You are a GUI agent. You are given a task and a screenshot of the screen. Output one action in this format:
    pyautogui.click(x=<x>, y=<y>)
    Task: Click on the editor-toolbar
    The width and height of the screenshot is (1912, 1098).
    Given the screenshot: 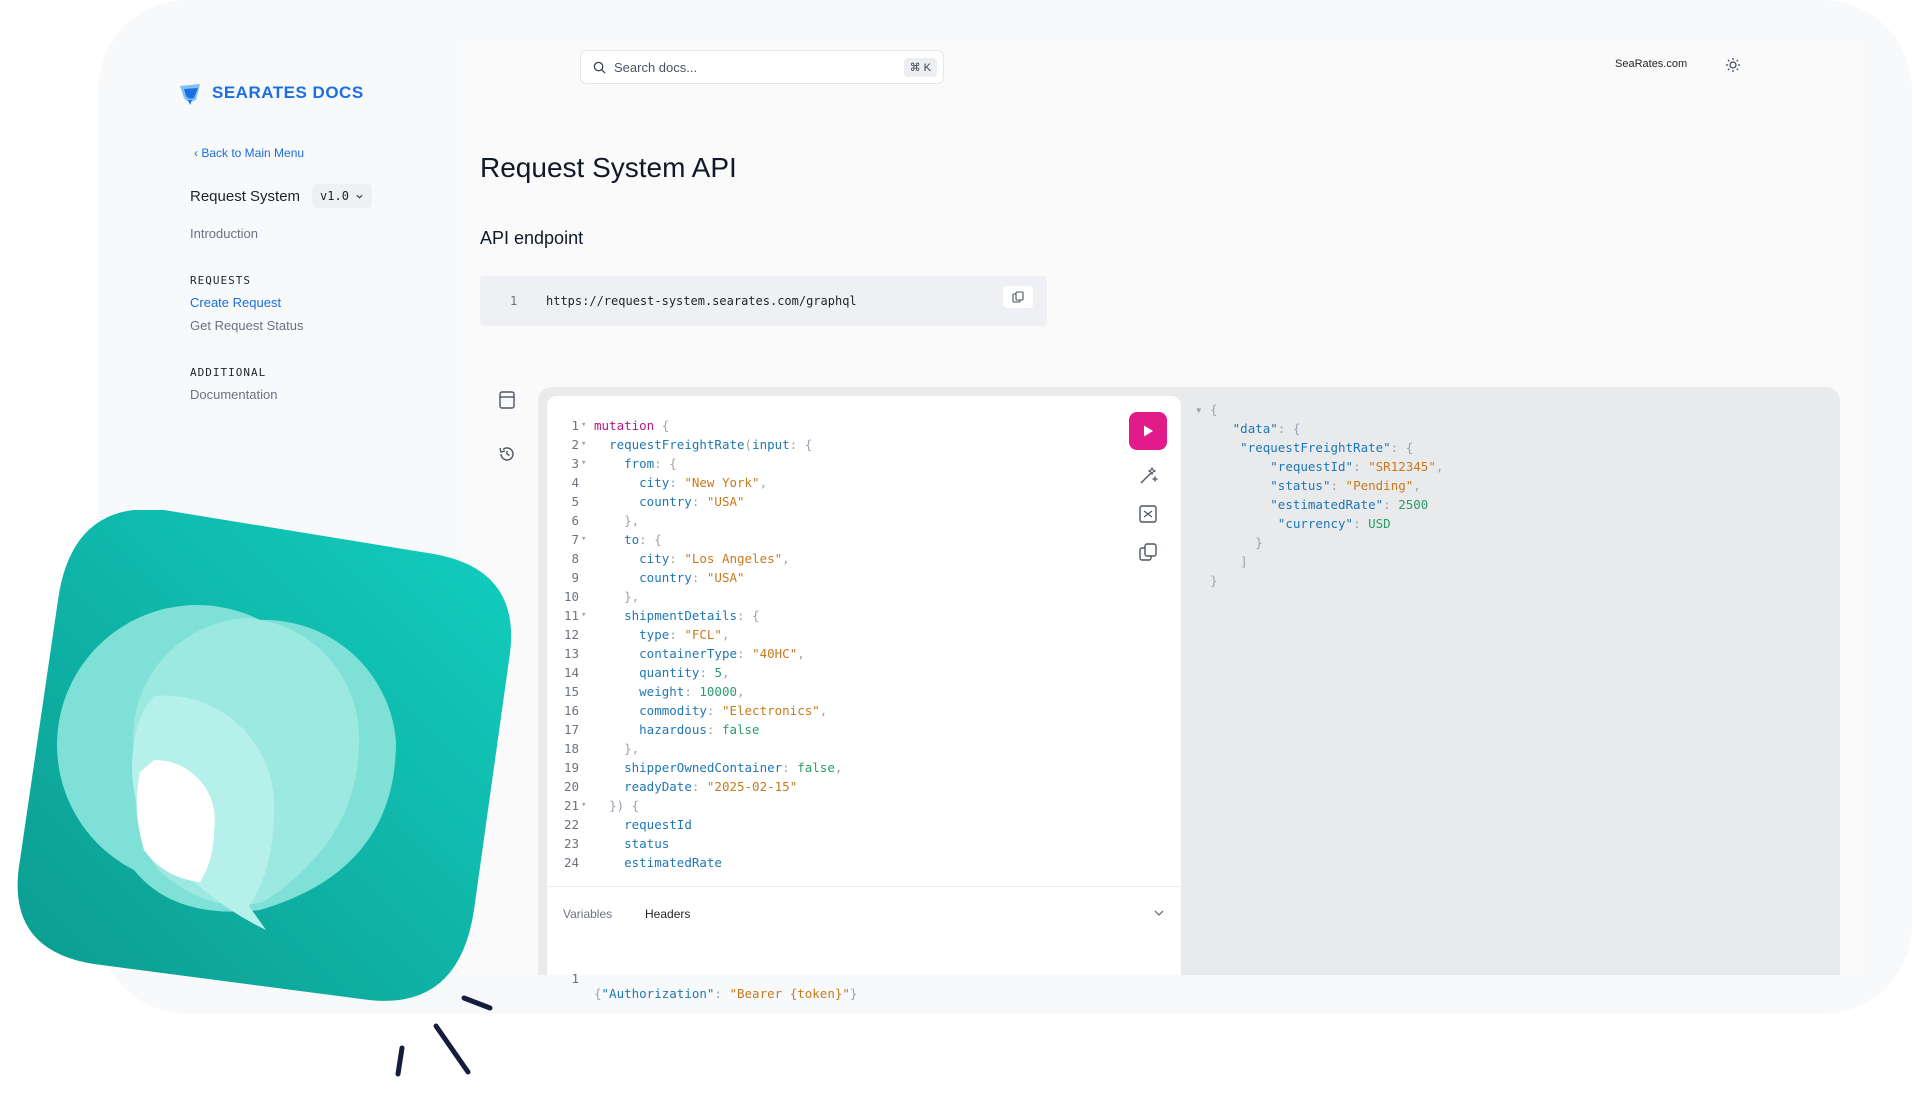 What is the action you would take?
    pyautogui.click(x=1148, y=488)
    